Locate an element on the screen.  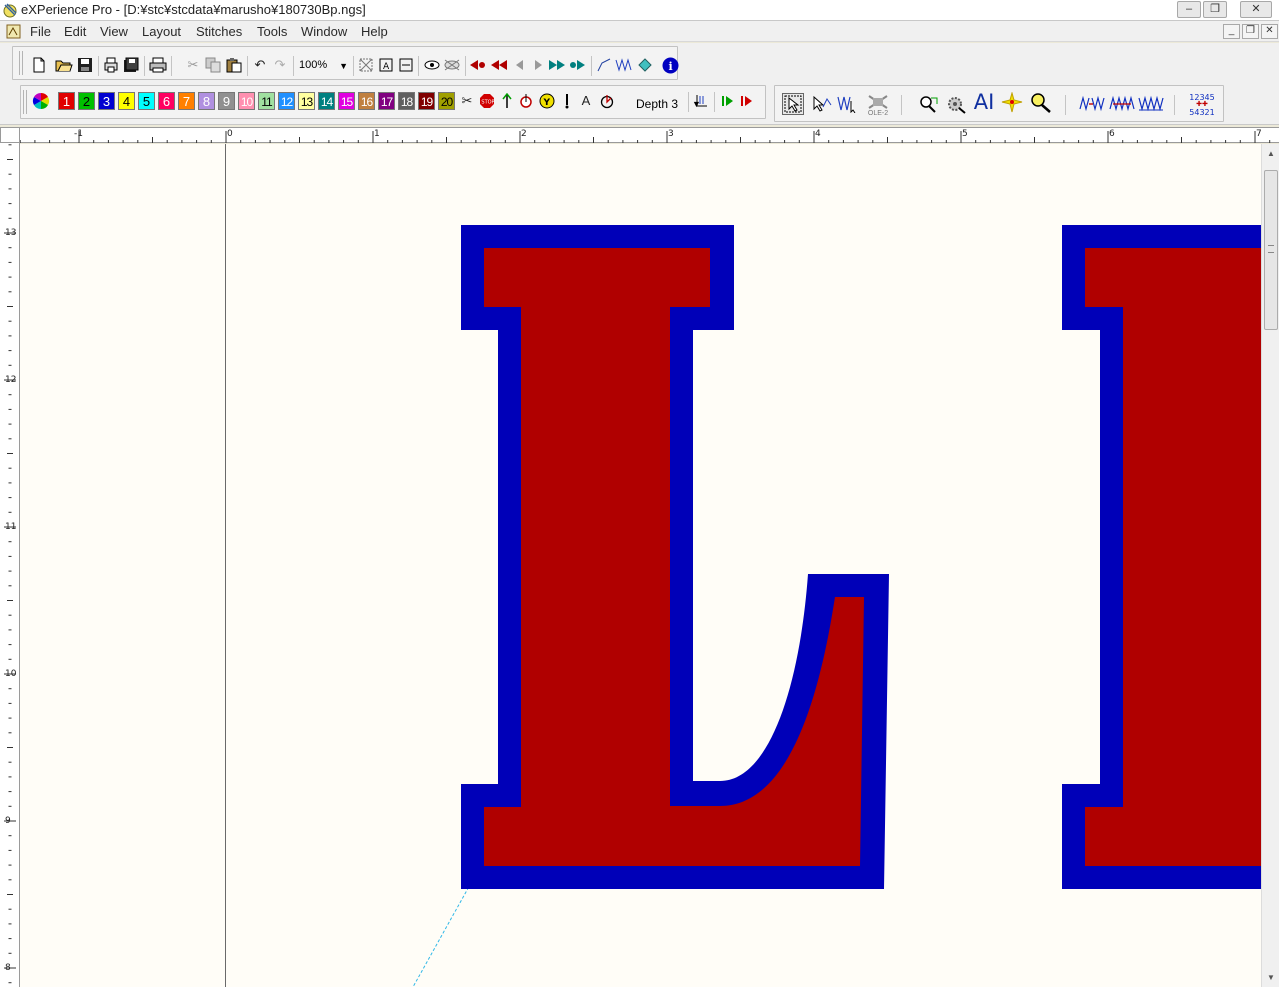
numbers-icon: 12345 ✚✚ 54321 is located at coordinates (1202, 105).